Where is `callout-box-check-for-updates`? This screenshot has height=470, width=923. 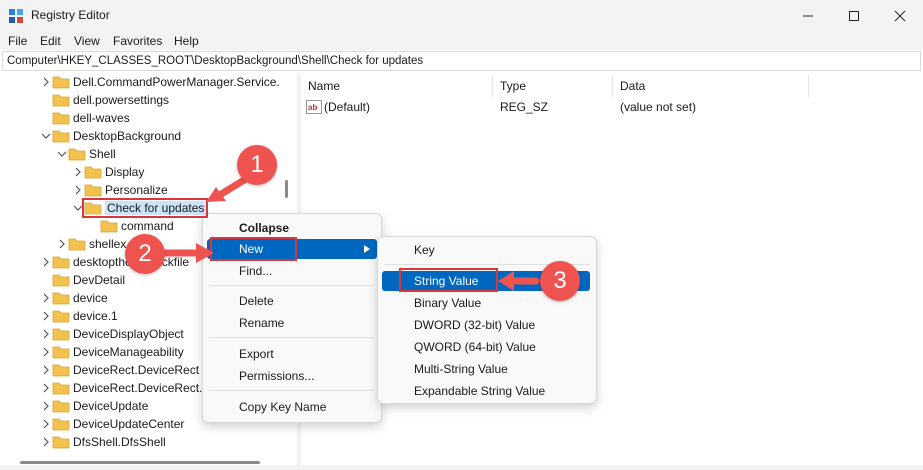 callout-box-check-for-updates is located at coordinates (145, 208).